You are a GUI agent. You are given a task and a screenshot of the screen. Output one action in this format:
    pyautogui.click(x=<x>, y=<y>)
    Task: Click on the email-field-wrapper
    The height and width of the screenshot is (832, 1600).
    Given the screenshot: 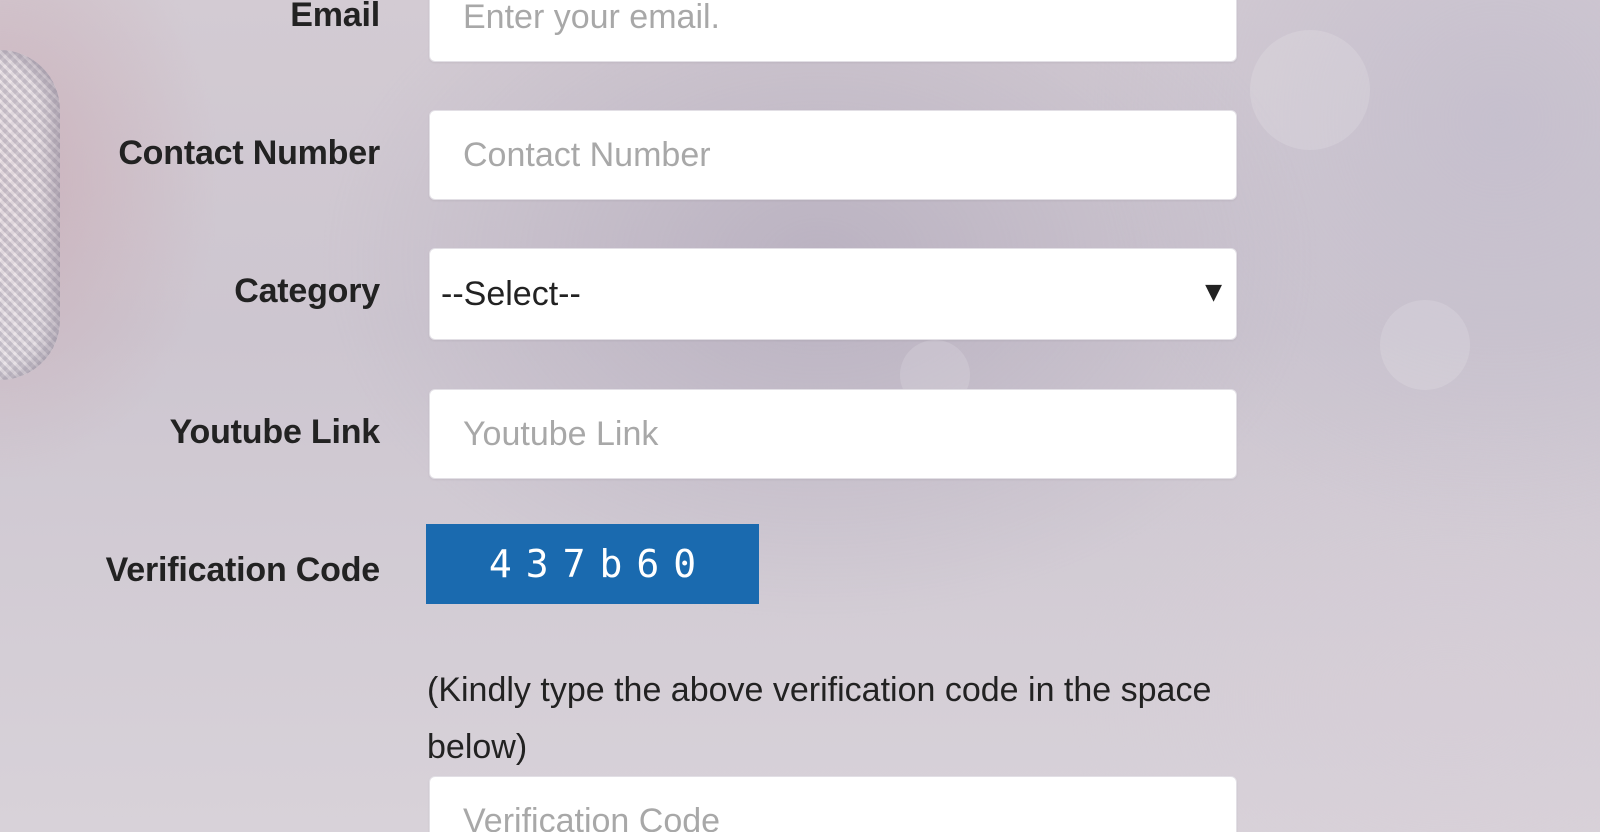 What is the action you would take?
    pyautogui.click(x=833, y=31)
    